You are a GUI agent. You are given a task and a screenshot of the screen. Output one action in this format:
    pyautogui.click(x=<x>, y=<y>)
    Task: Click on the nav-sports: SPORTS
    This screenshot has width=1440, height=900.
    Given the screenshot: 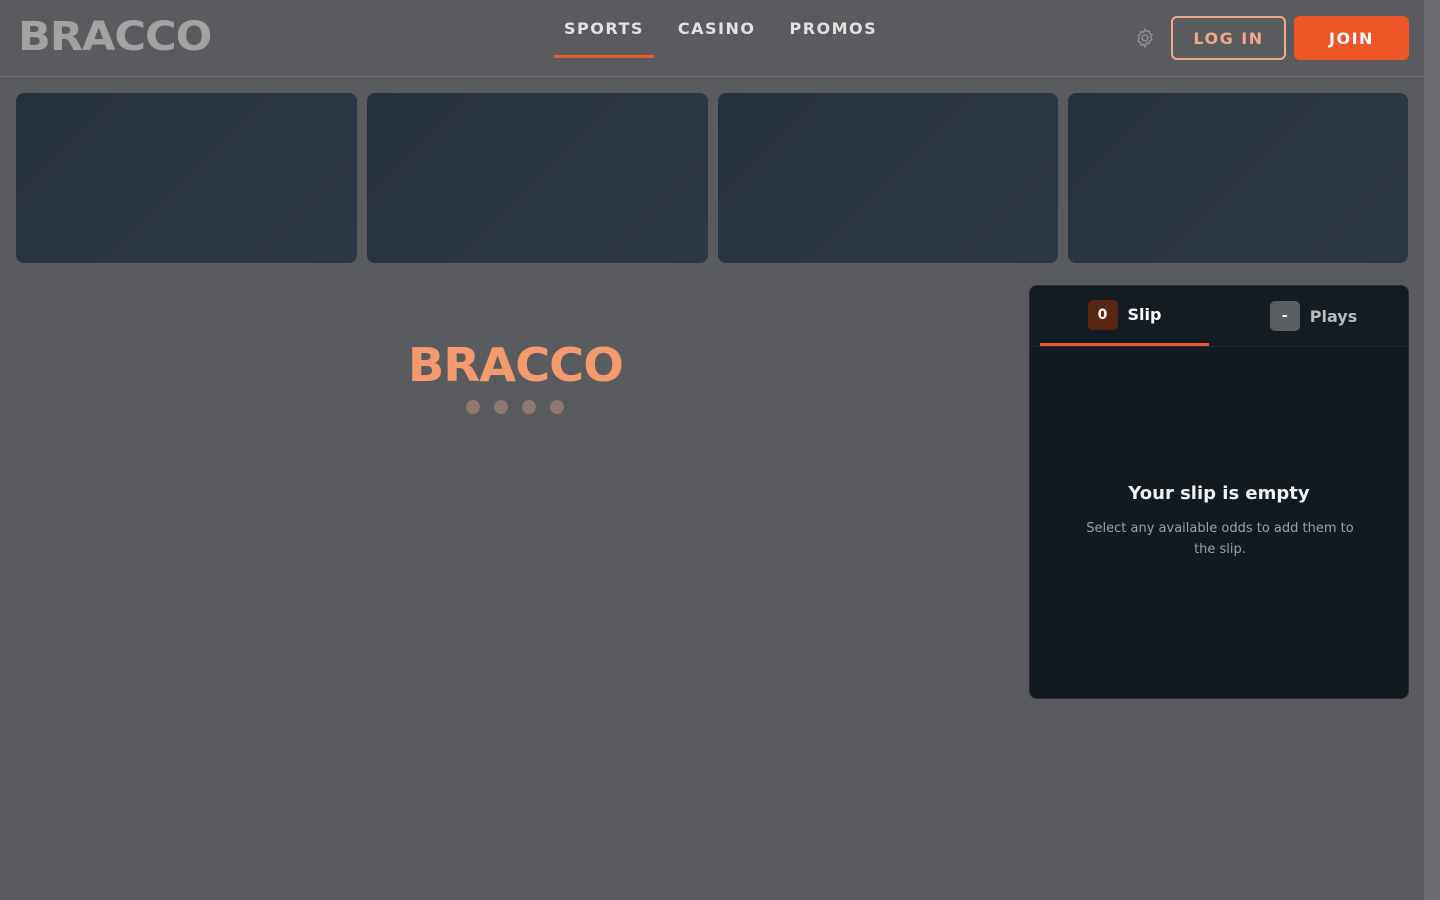 What is the action you would take?
    pyautogui.click(x=604, y=29)
    